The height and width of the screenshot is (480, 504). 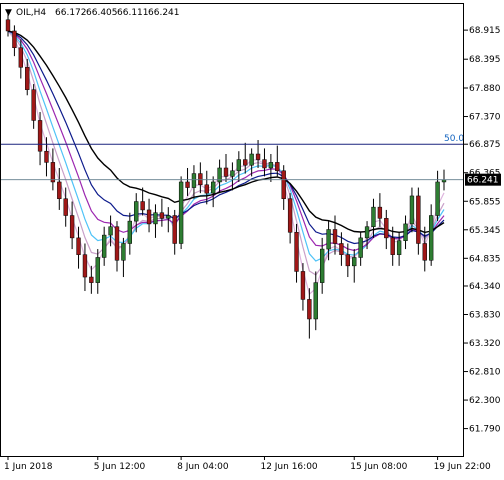 I want to click on header: ▼ OIL,H4 66.172 66.405 66.111 66.241, so click(x=92, y=13).